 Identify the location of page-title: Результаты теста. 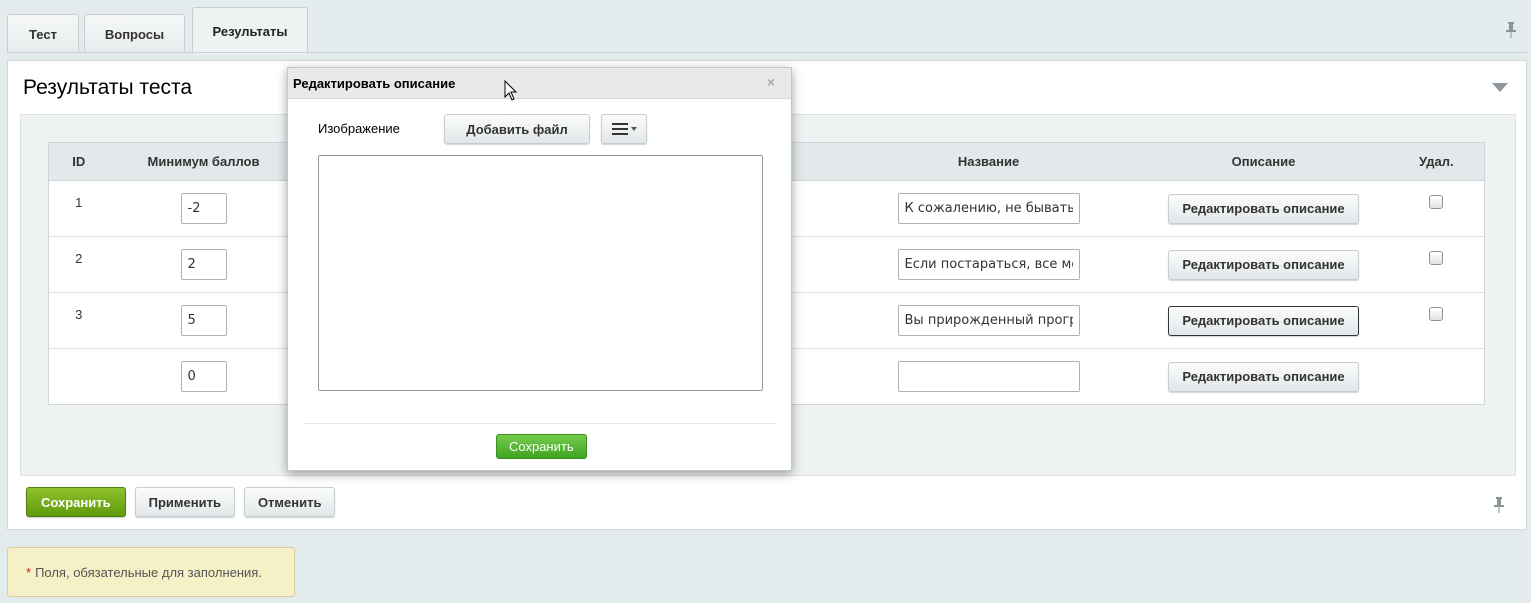
(108, 87).